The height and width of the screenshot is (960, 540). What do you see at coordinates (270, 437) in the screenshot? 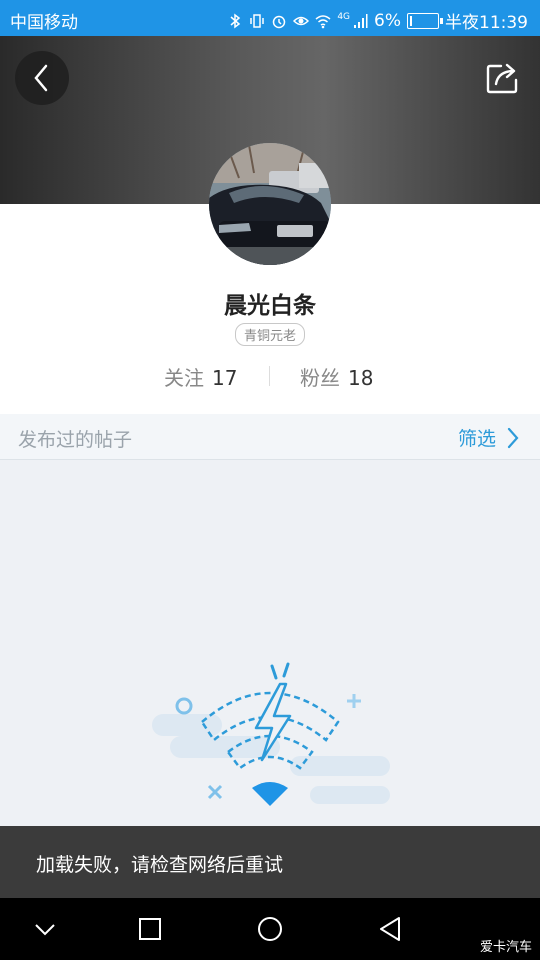
I see `posts-section-header: 发布过的帖子 筛选` at bounding box center [270, 437].